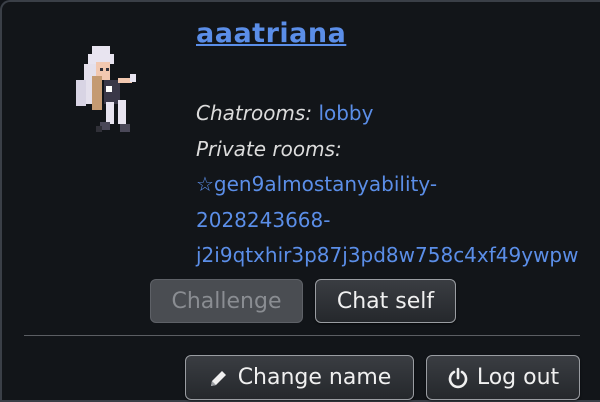 The image size is (600, 402). What do you see at coordinates (106, 89) in the screenshot?
I see `user-avatar` at bounding box center [106, 89].